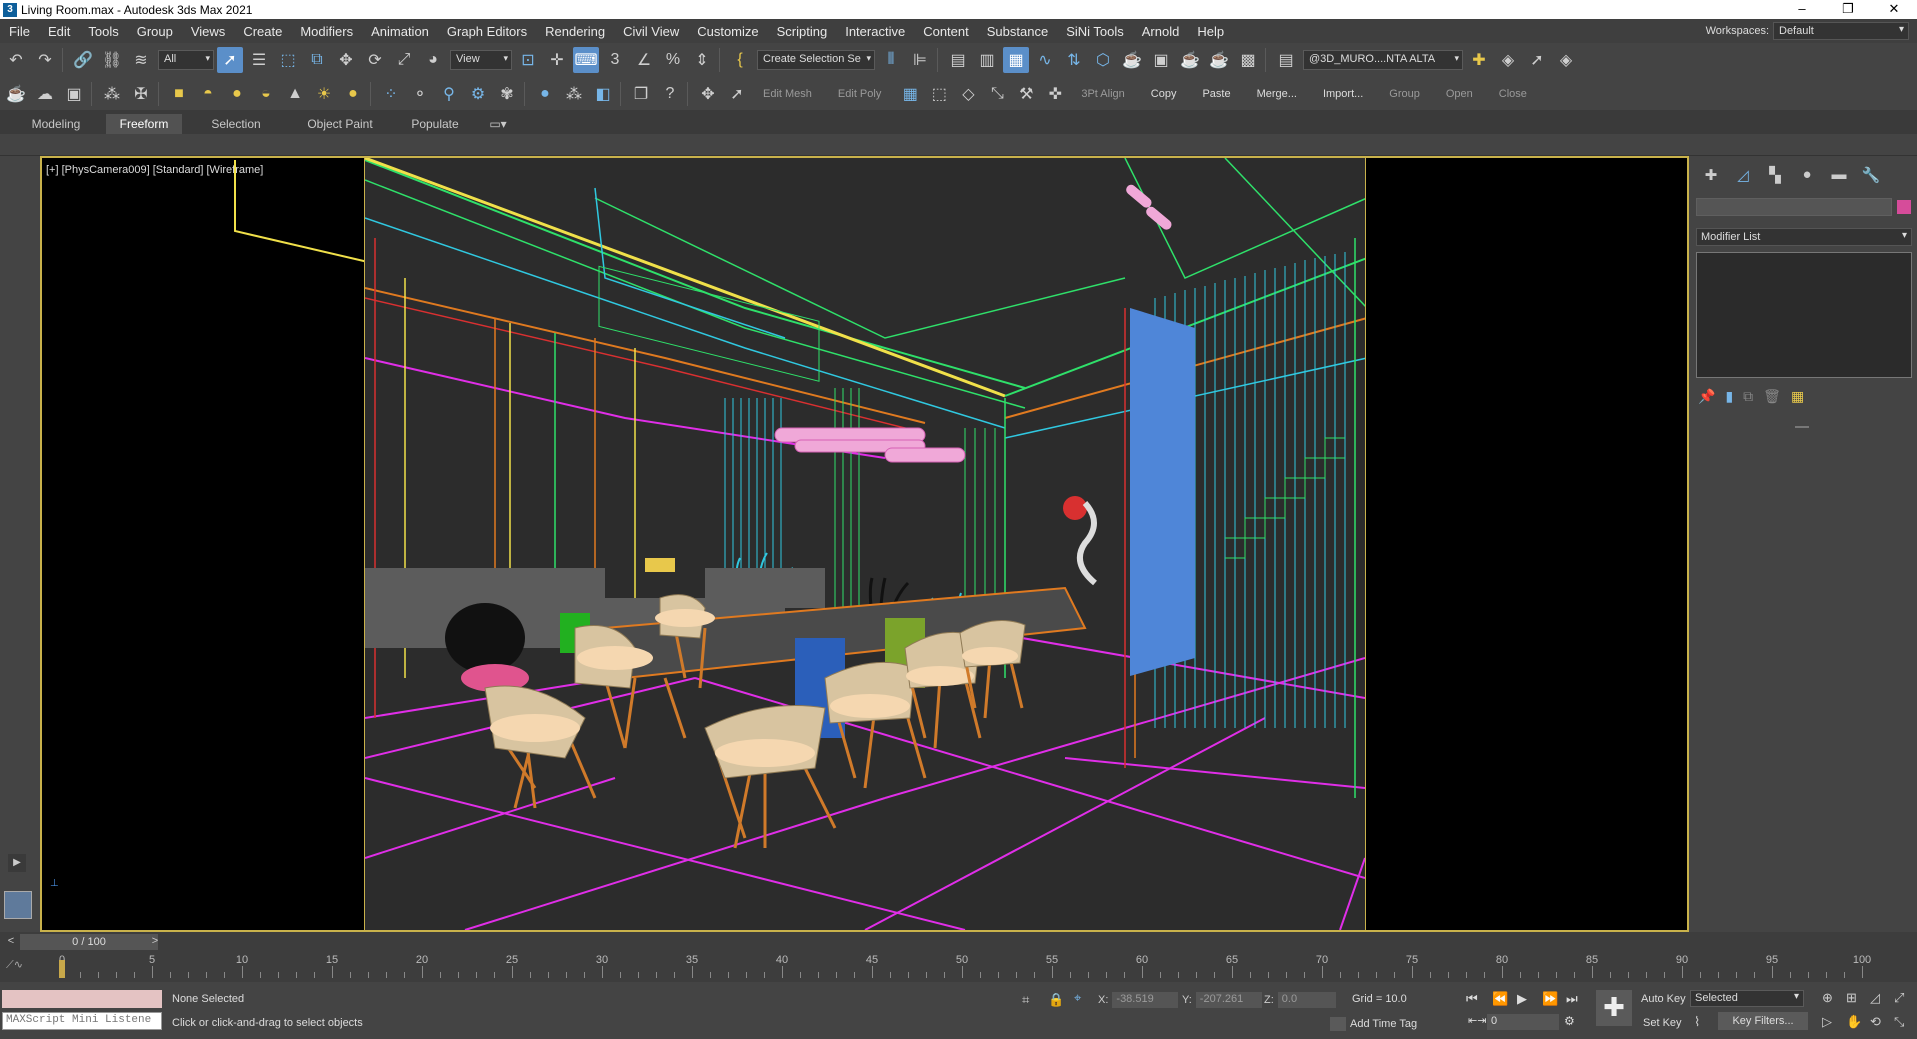  What do you see at coordinates (16, 60) in the screenshot?
I see `undo-icon: ↶` at bounding box center [16, 60].